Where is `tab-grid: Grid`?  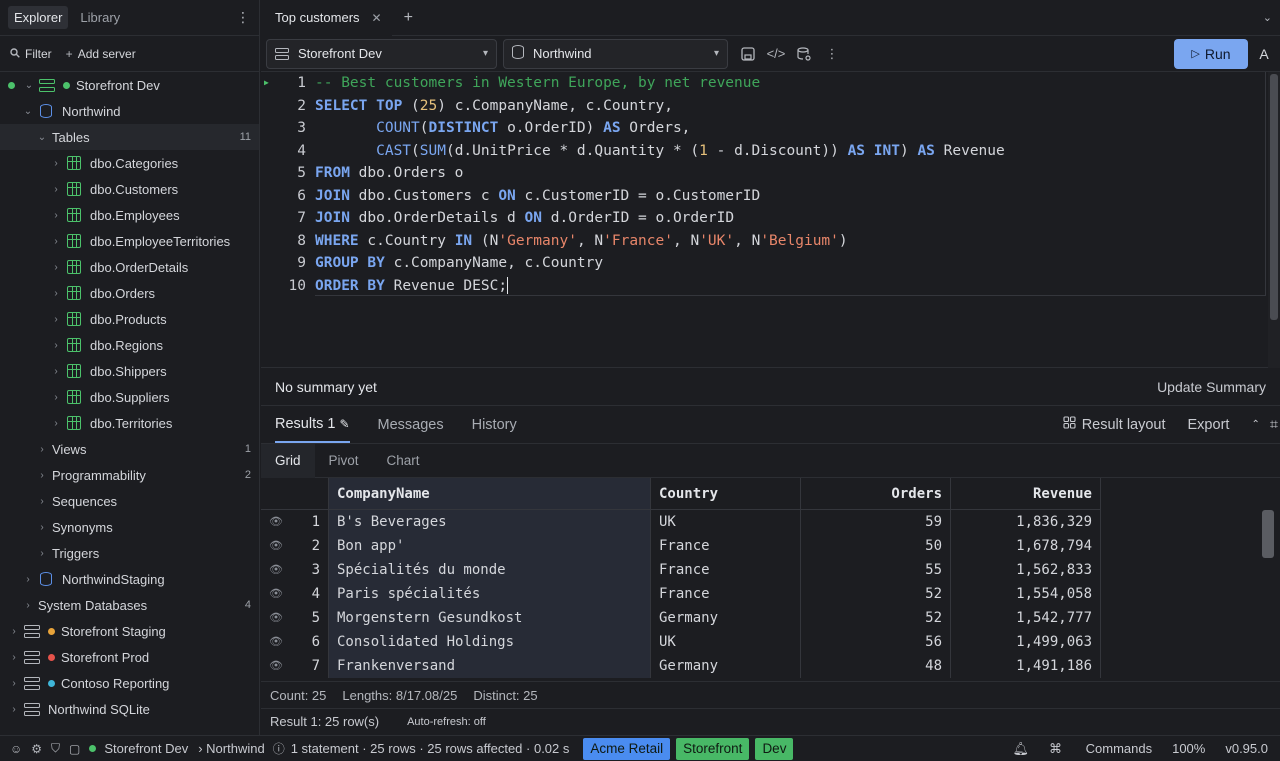 tab-grid: Grid is located at coordinates (288, 460).